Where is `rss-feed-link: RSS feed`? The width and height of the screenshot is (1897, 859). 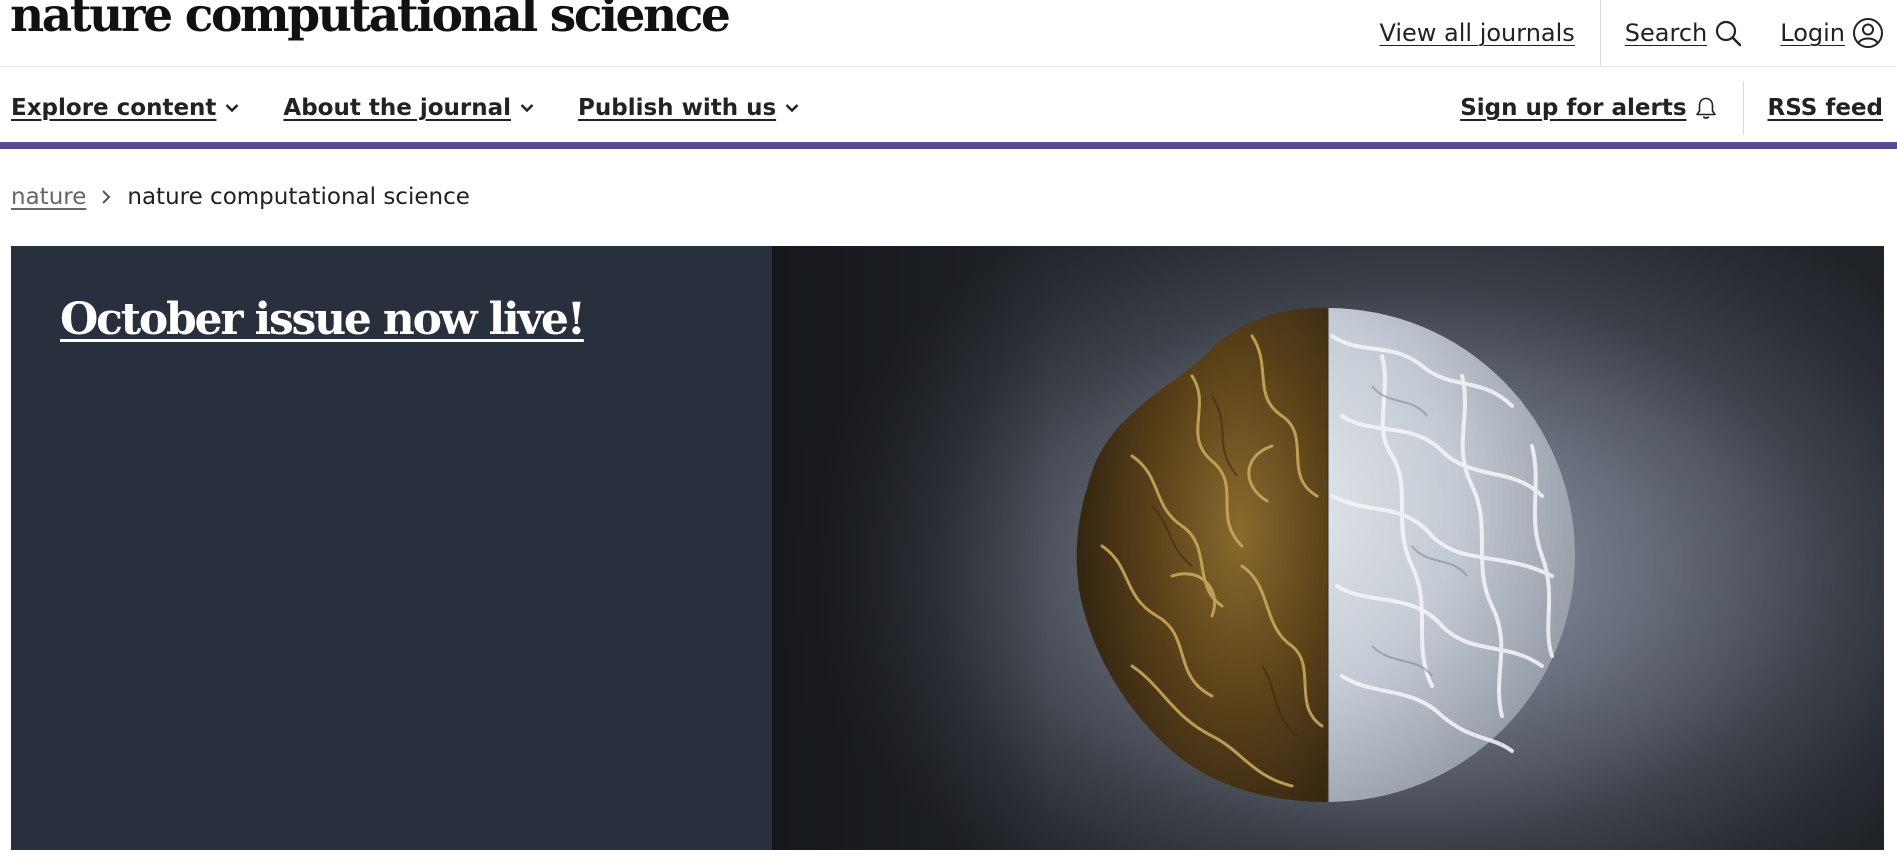
rss-feed-link: RSS feed is located at coordinates (1825, 108).